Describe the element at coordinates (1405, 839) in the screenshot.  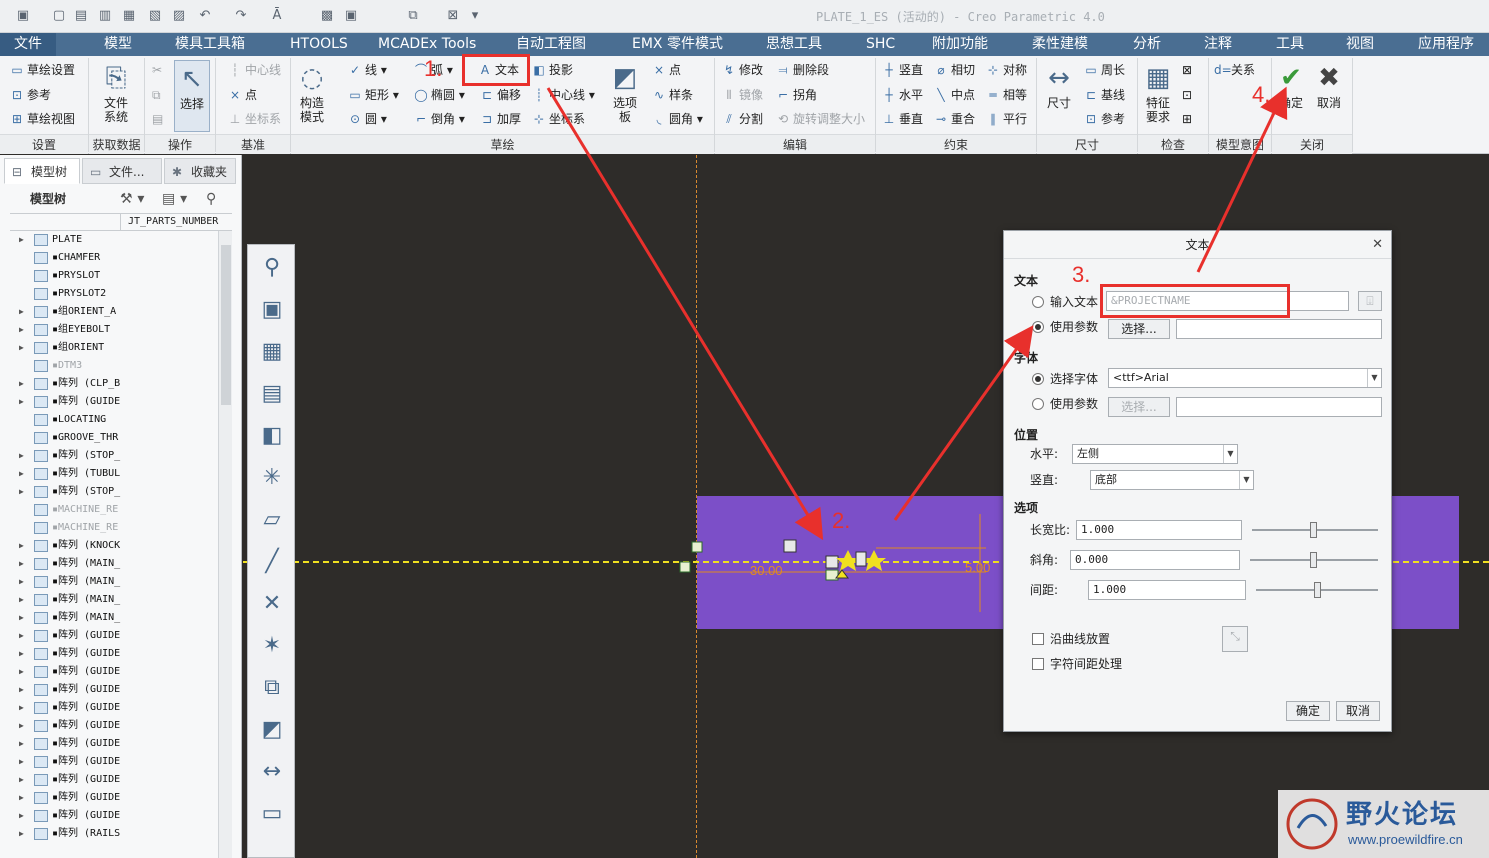
I see `watermark-url: www.proewildfire.cn` at that location.